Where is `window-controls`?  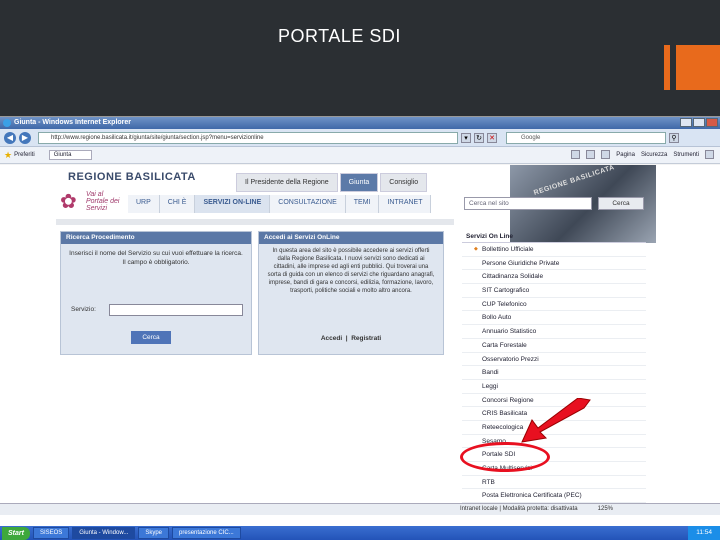
window-controls is located at coordinates (699, 122).